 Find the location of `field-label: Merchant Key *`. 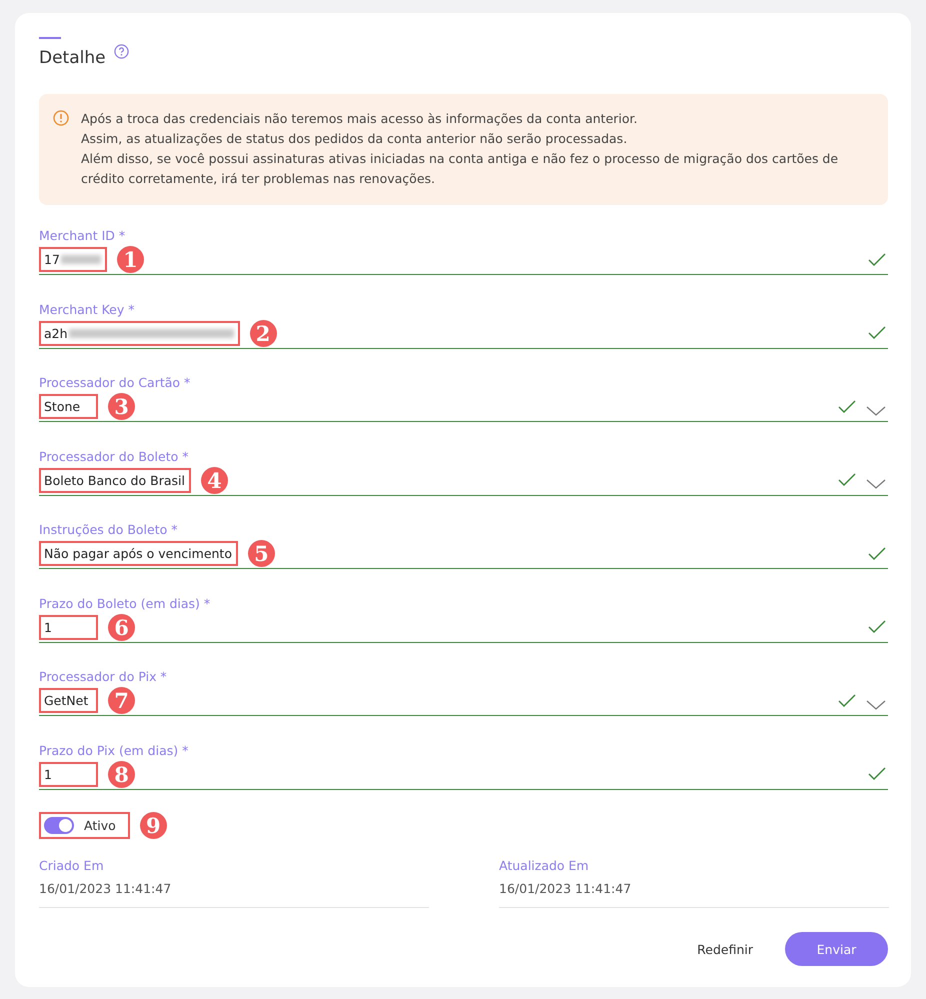

field-label: Merchant Key * is located at coordinates (87, 309).